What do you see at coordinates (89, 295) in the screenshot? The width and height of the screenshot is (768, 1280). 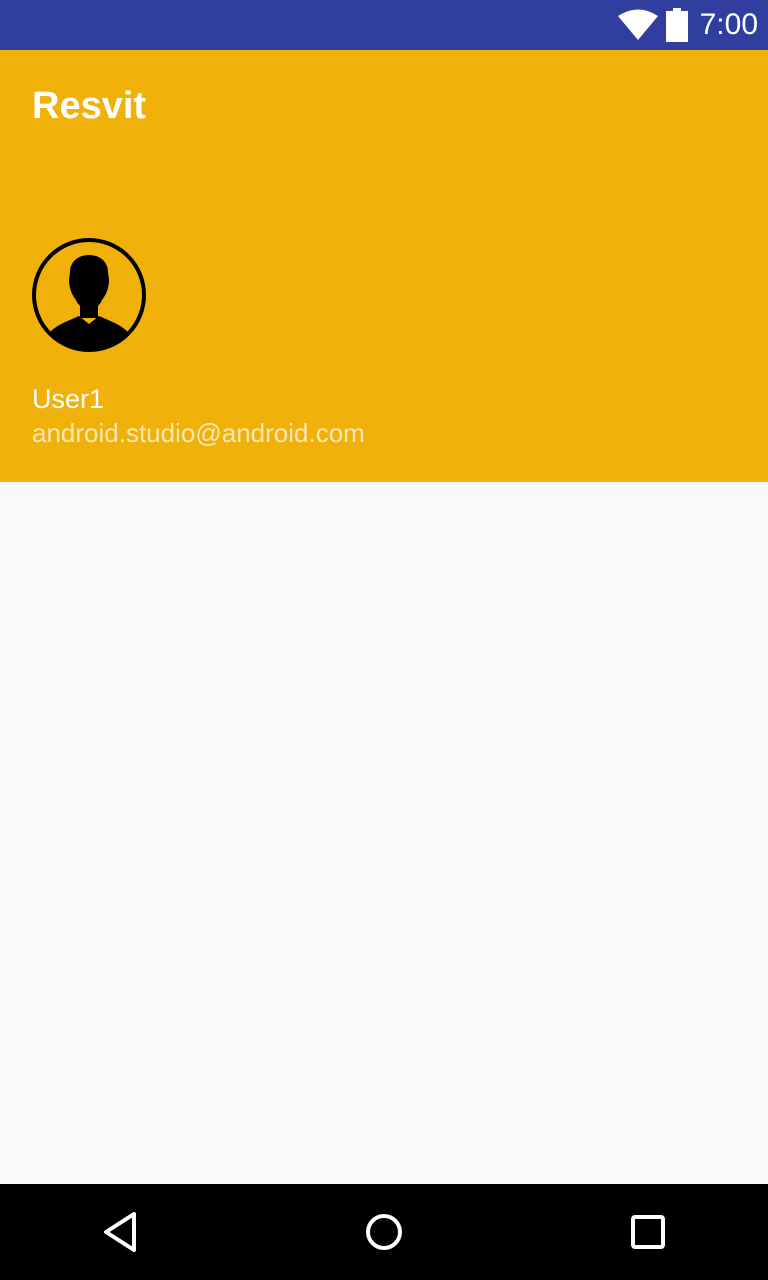 I see `person-avatar-icon` at bounding box center [89, 295].